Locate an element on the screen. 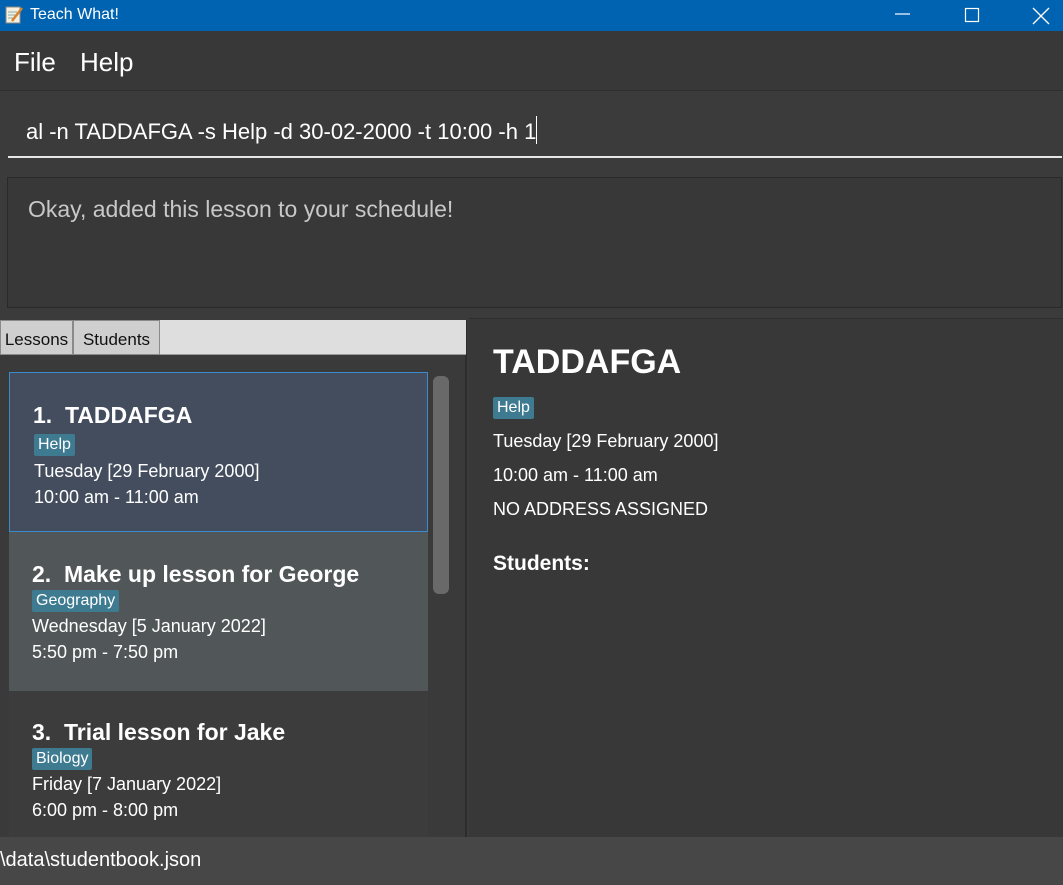  data-file-path: \data\studentbook.json is located at coordinates (101, 860).